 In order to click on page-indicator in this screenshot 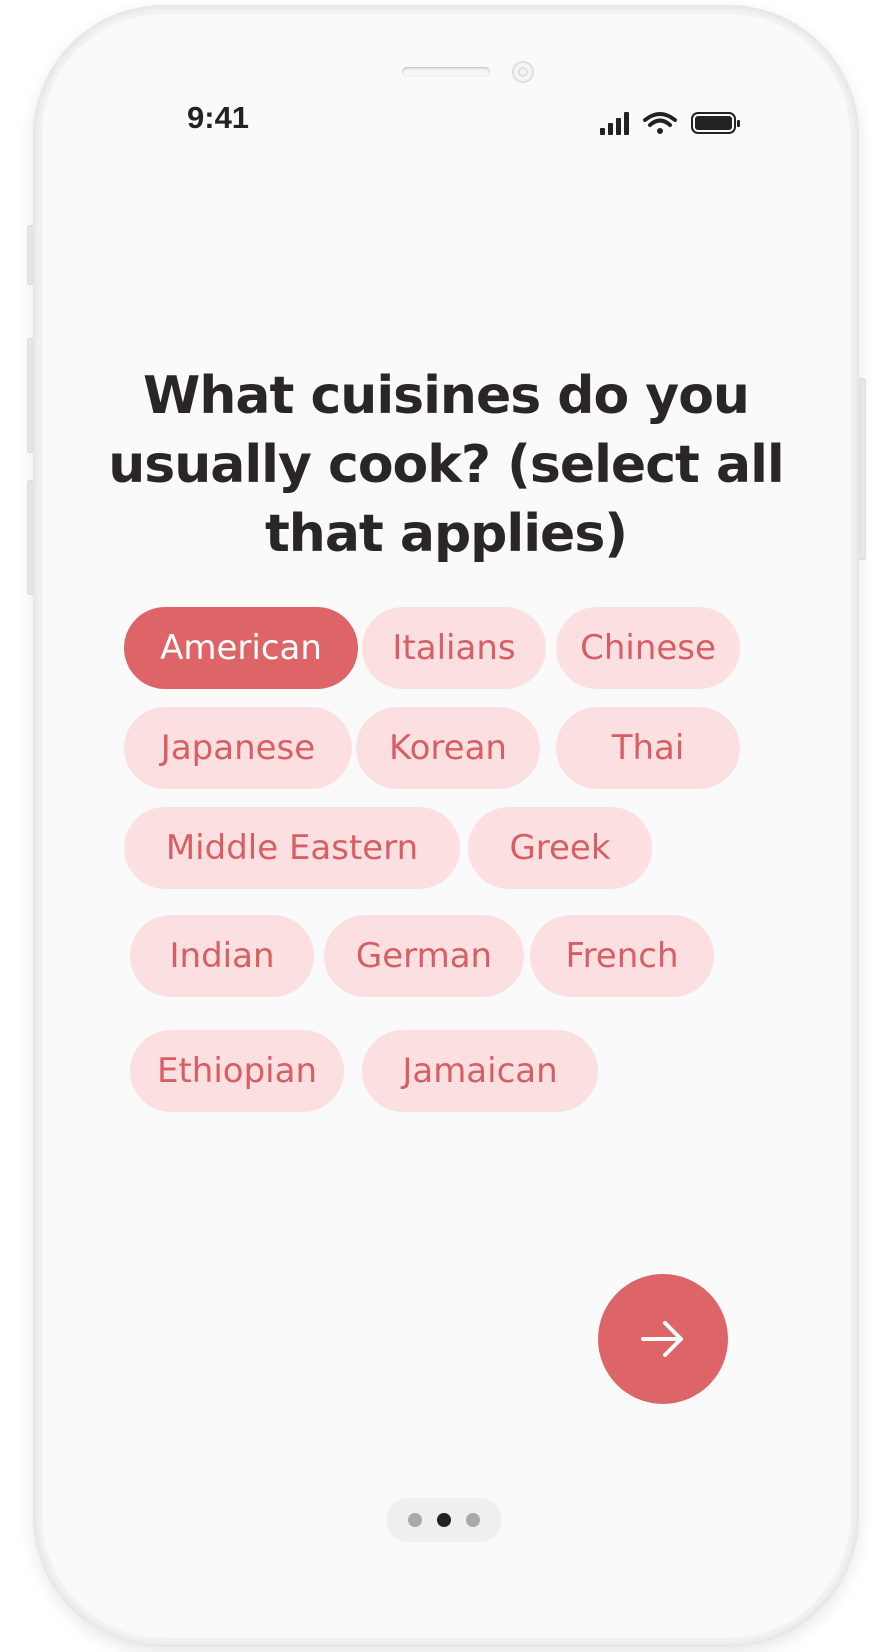, I will do `click(444, 1520)`.